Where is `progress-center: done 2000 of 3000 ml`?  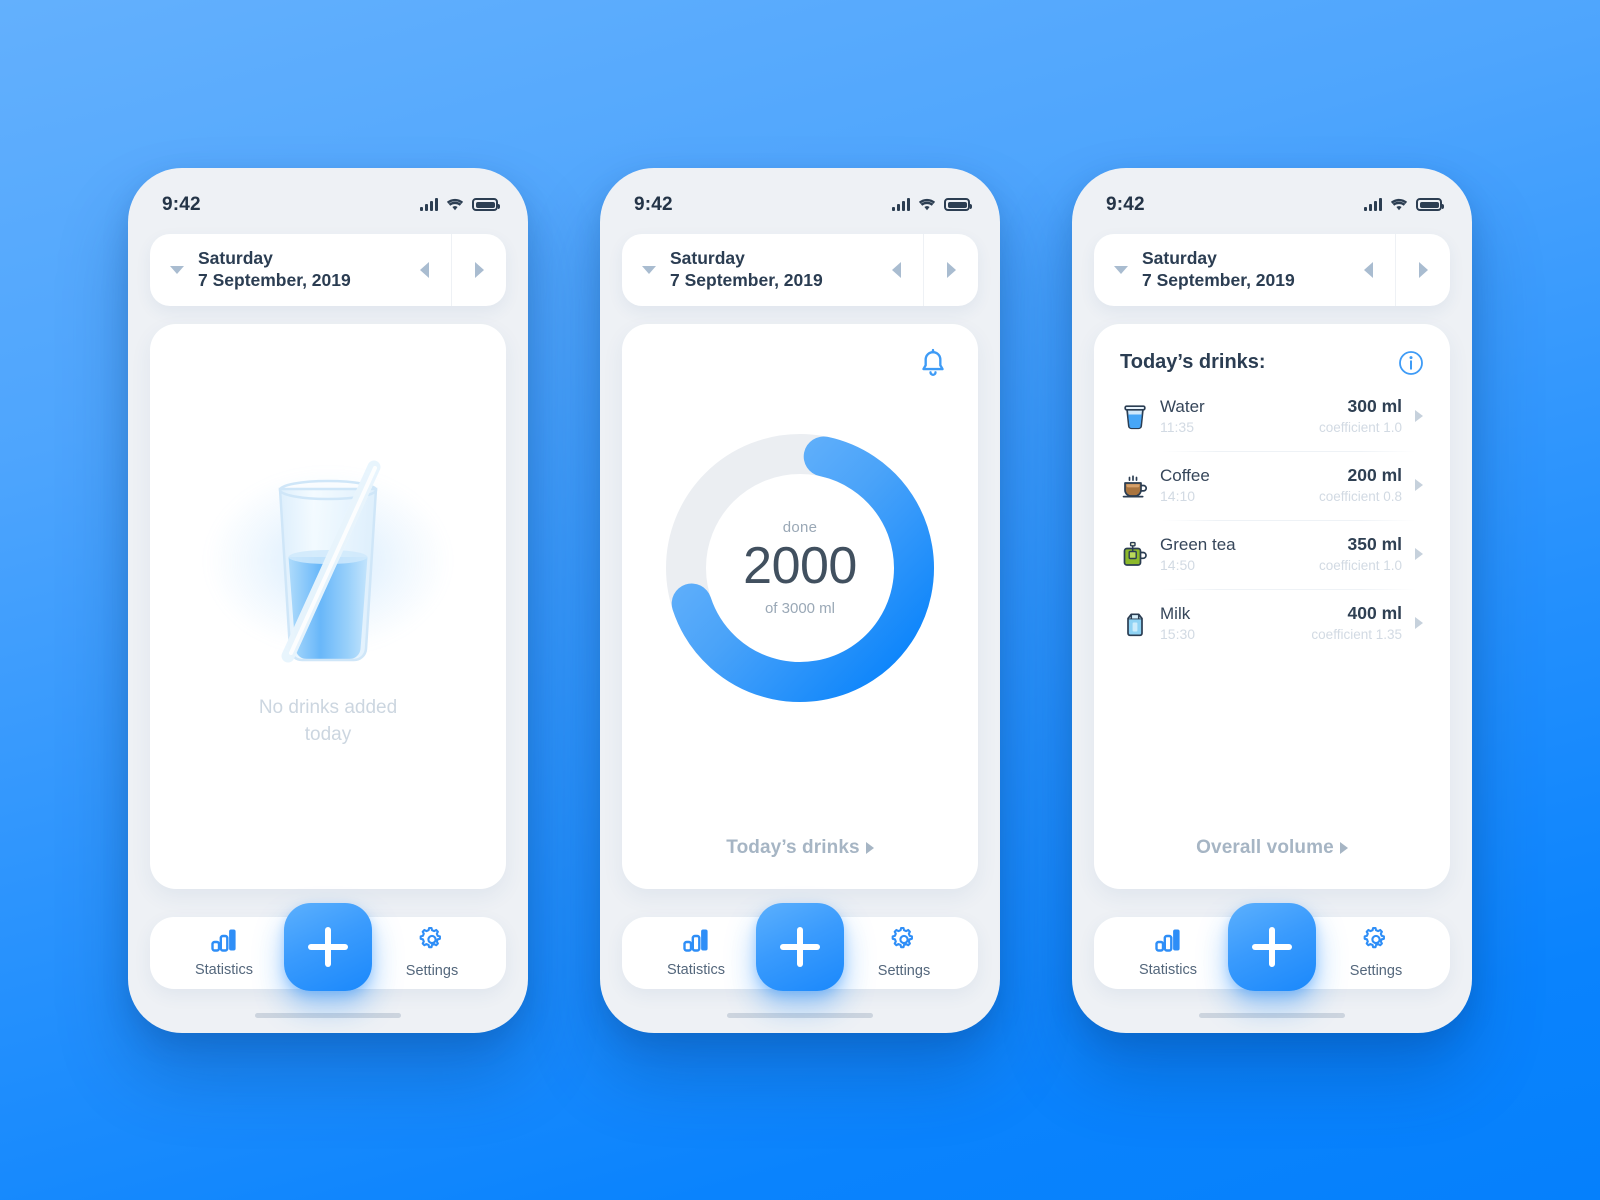 progress-center: done 2000 of 3000 ml is located at coordinates (800, 567).